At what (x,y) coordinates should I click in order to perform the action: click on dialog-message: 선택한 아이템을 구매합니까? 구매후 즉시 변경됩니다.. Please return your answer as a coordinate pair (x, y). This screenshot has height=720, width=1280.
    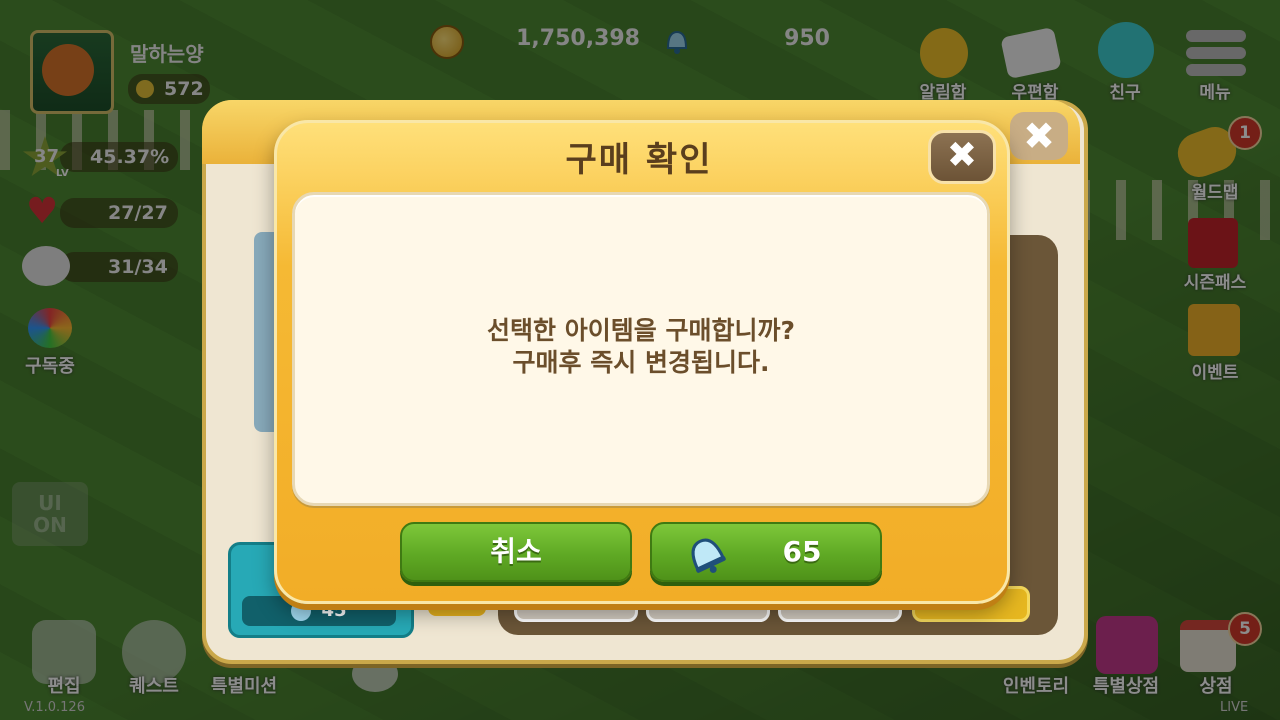
    Looking at the image, I should click on (641, 347).